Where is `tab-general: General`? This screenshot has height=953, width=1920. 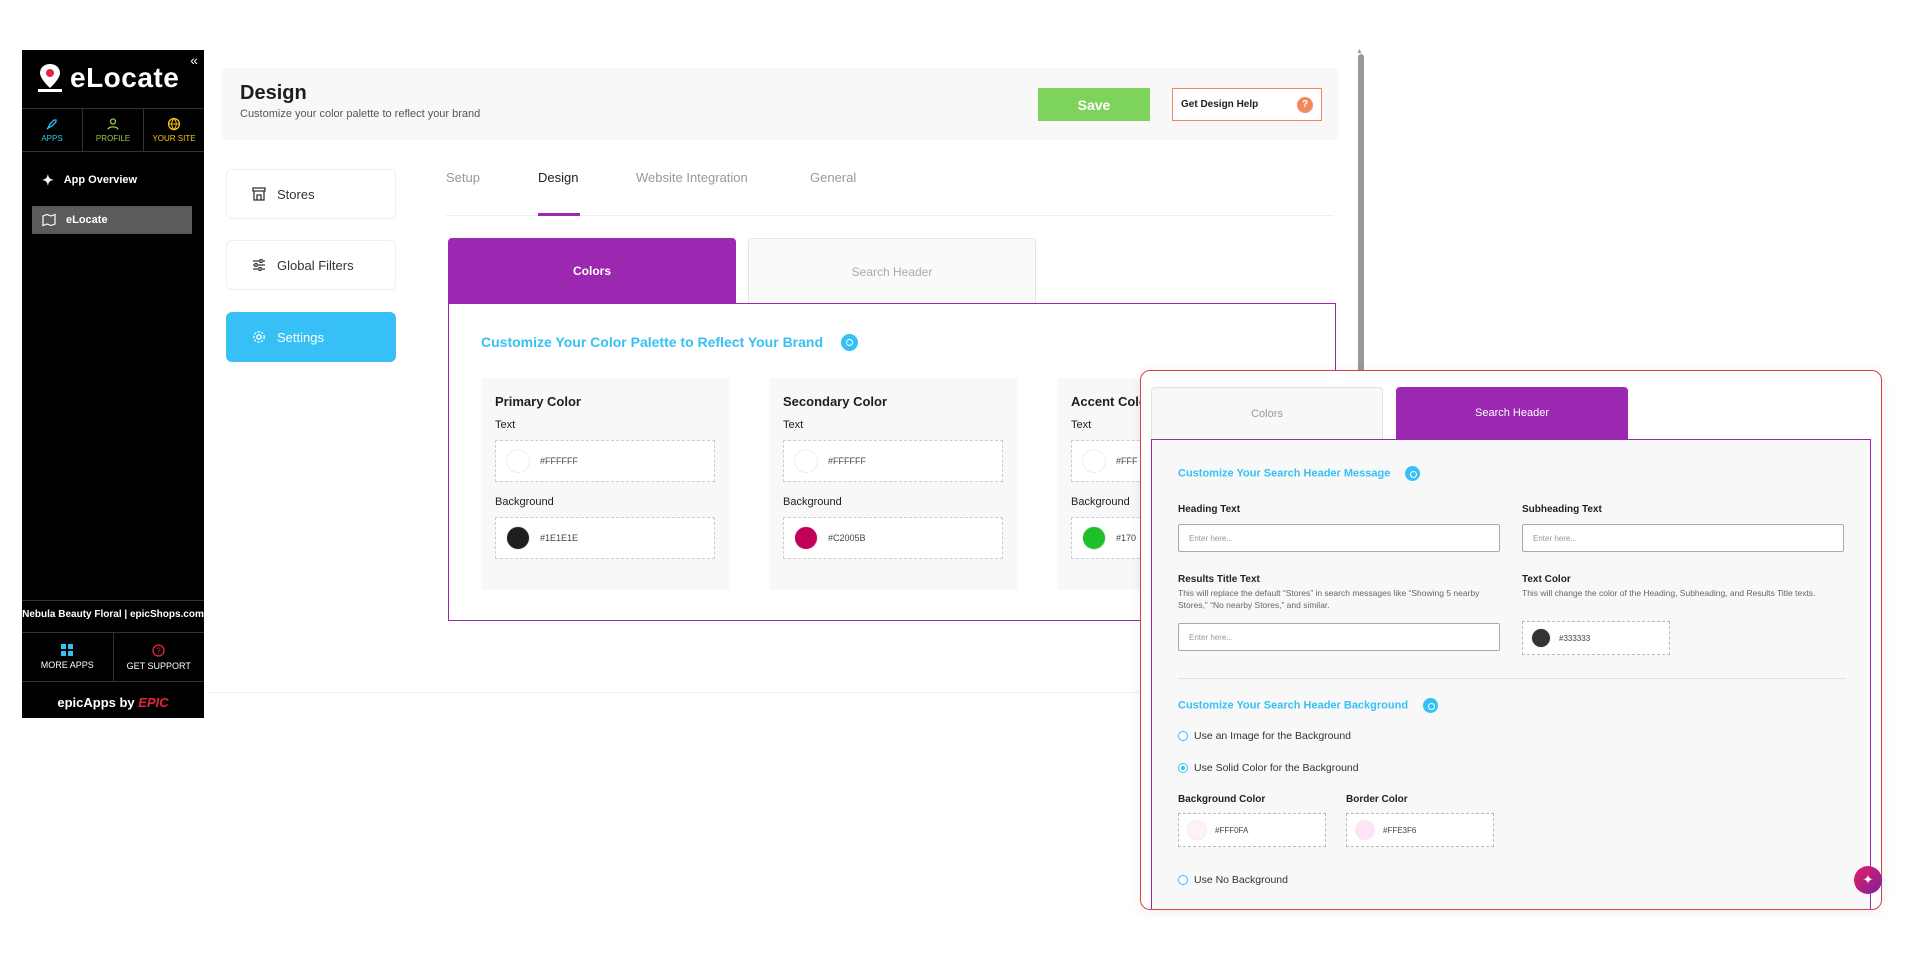 tab-general: General is located at coordinates (833, 177).